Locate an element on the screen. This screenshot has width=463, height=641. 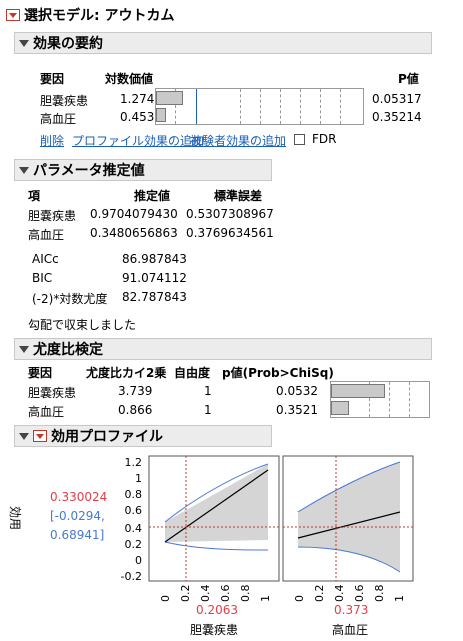
fdr-label: FDR is located at coordinates (324, 139).